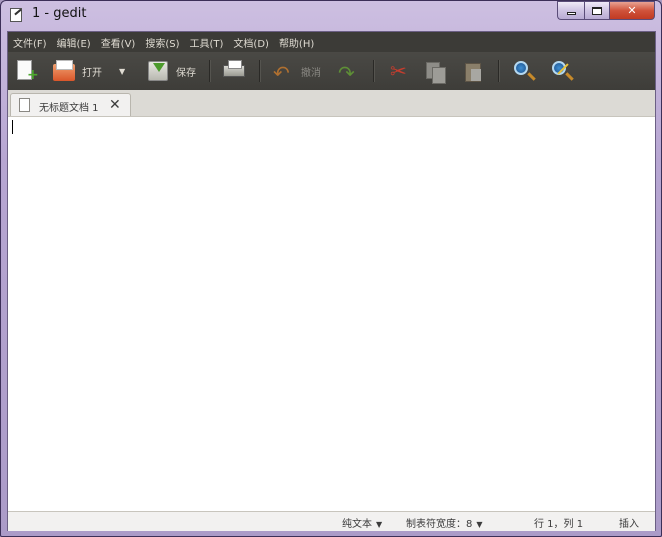 The image size is (662, 537). Describe the element at coordinates (331, 71) in the screenshot. I see `toolbar: 打开 ▼ 保存 ↶ 撤消 ↷ ✂` at that location.